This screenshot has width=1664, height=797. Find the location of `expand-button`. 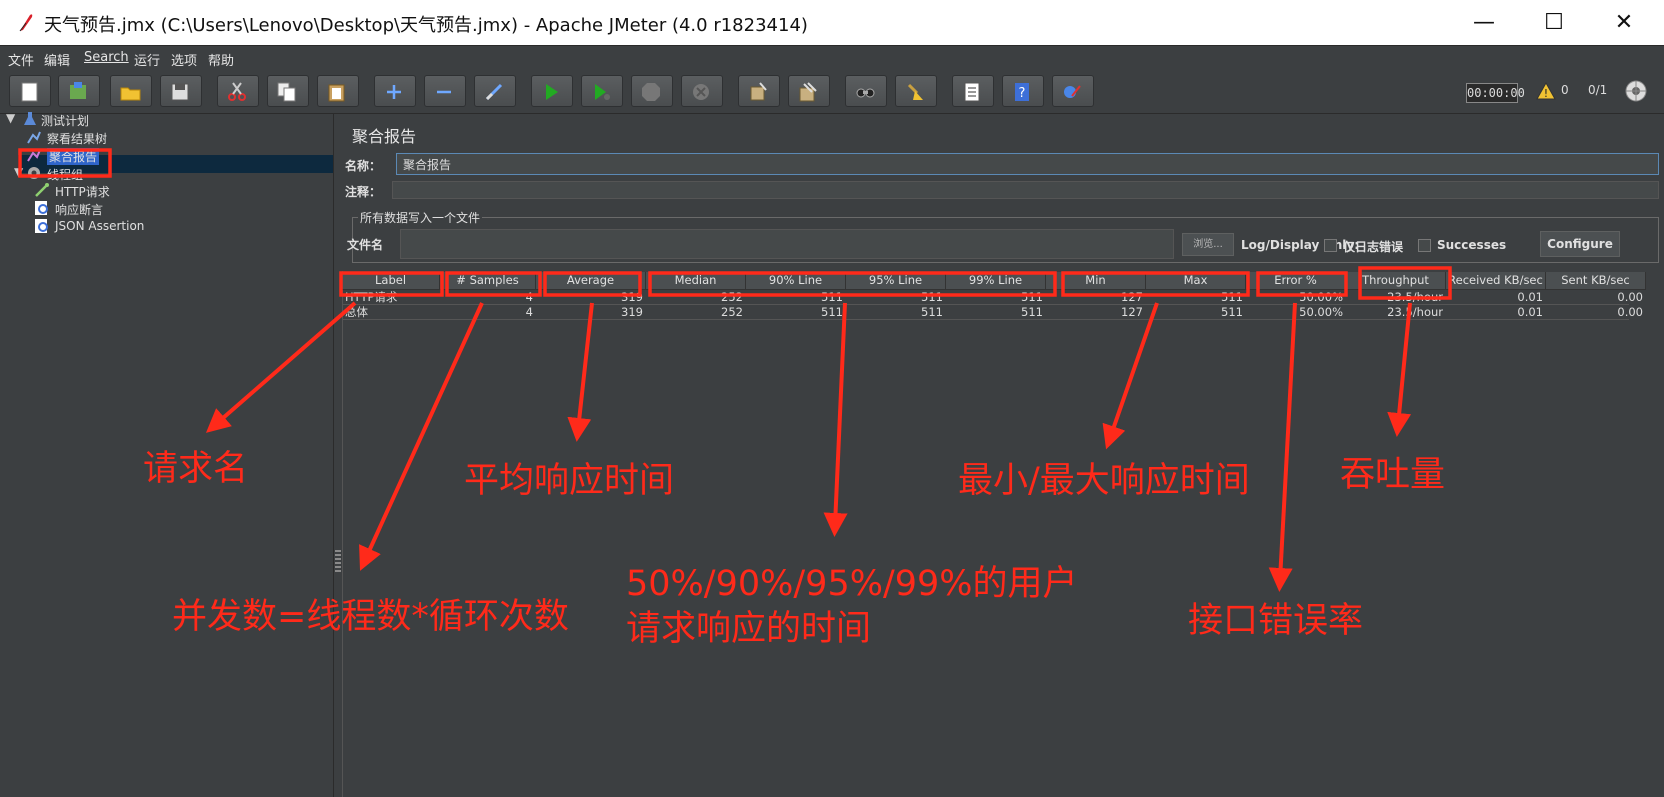

expand-button is located at coordinates (395, 91).